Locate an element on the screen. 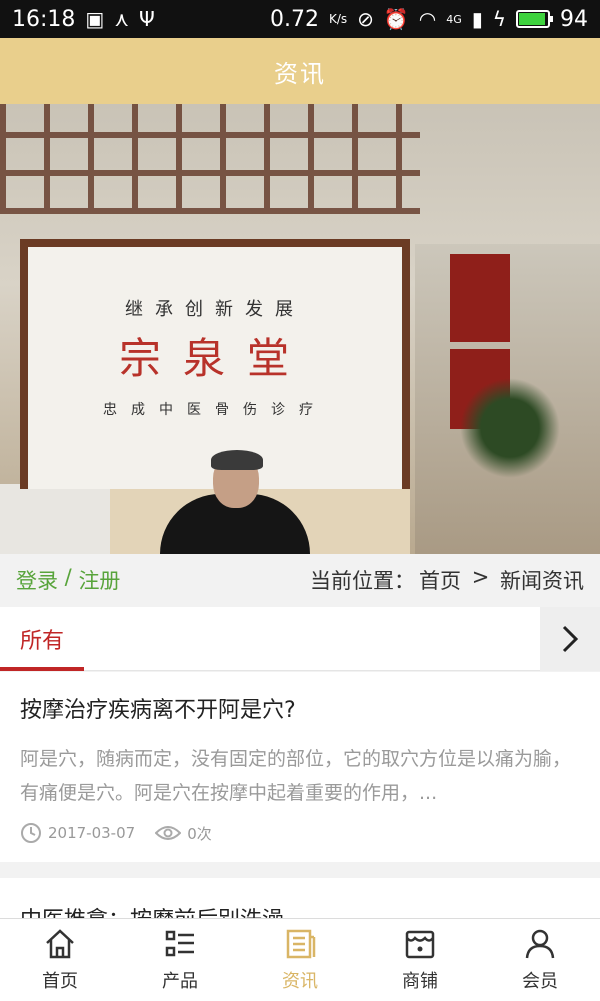 This screenshot has width=600, height=1001. active-tab-underline is located at coordinates (42, 669).